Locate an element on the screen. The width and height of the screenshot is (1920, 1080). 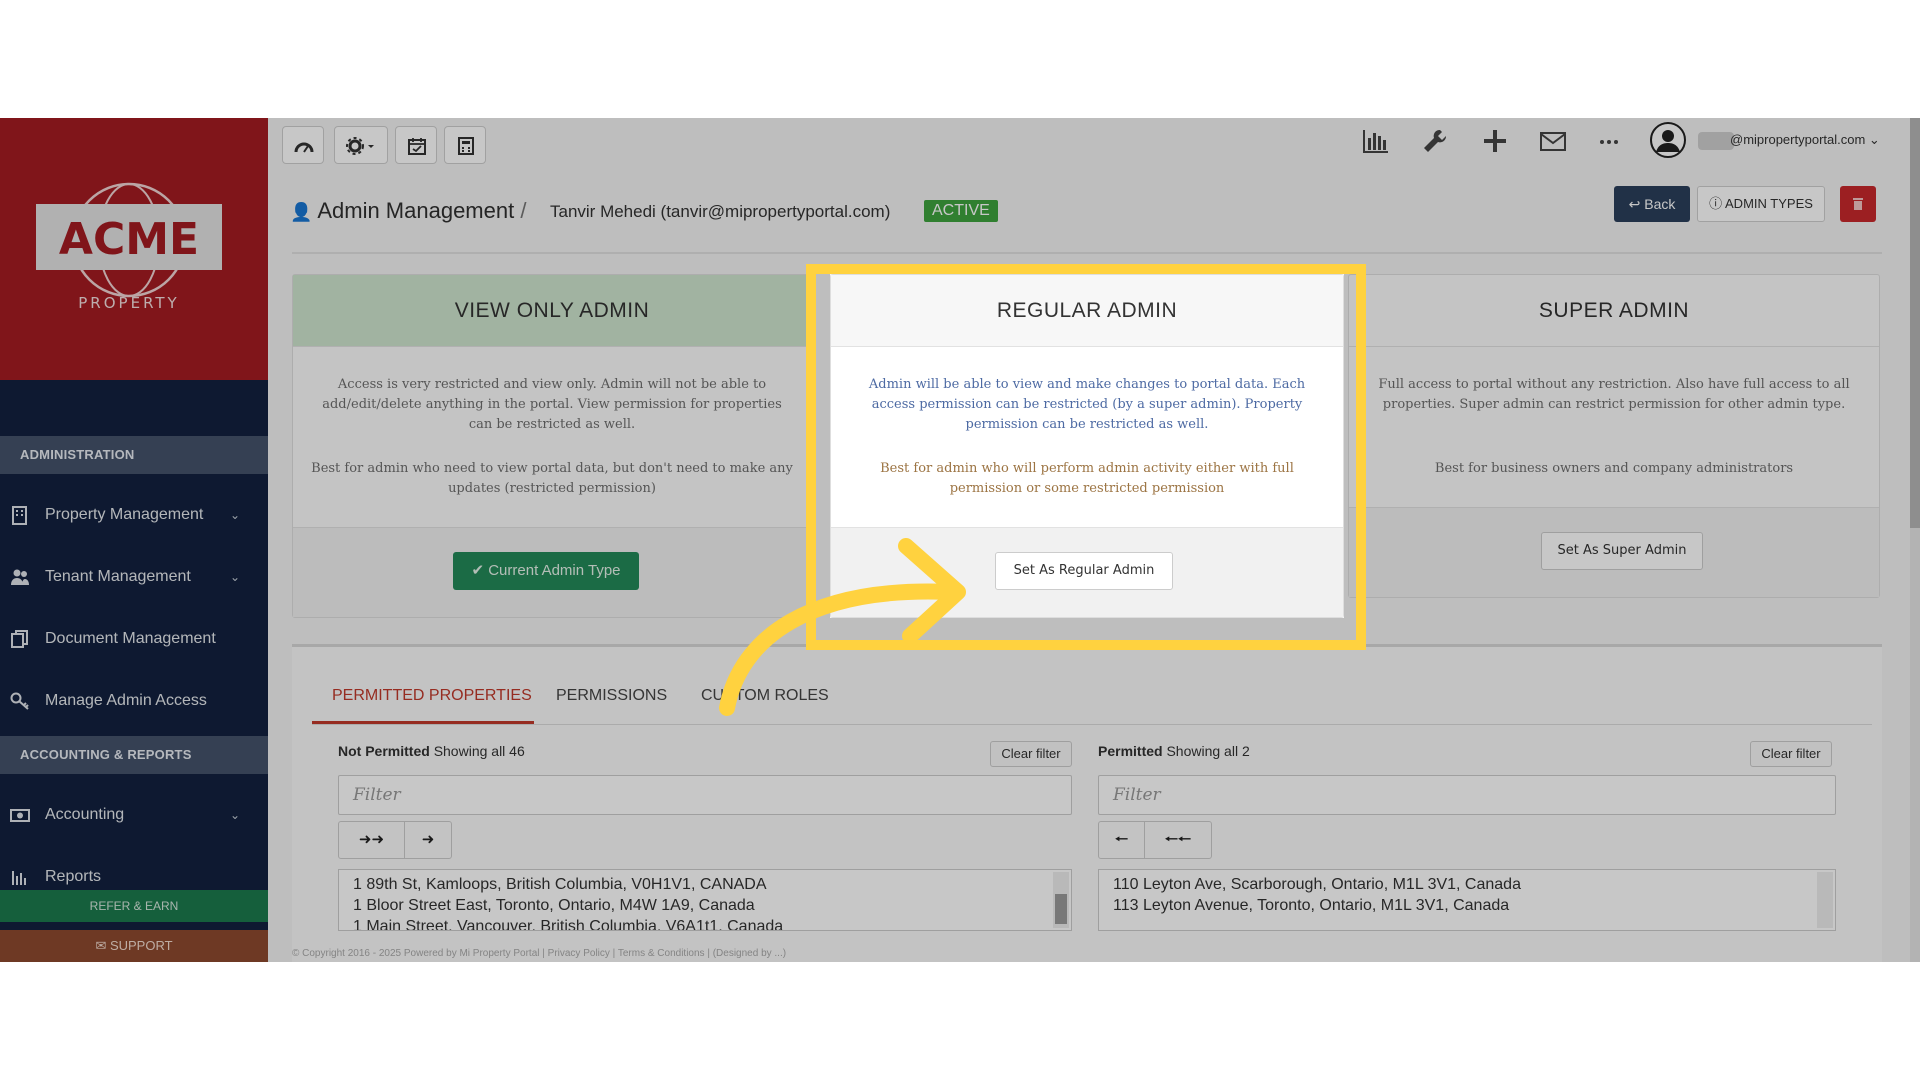
scroll-thumb is located at coordinates (1061, 909).